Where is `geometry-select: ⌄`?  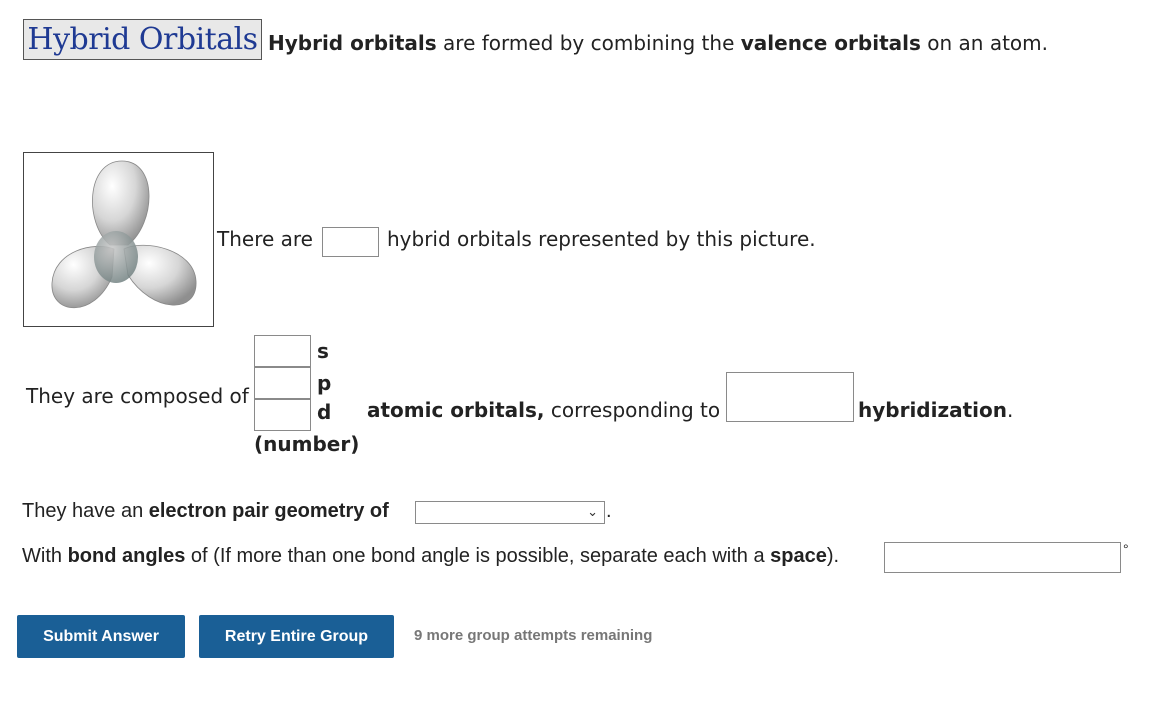 geometry-select: ⌄ is located at coordinates (510, 512).